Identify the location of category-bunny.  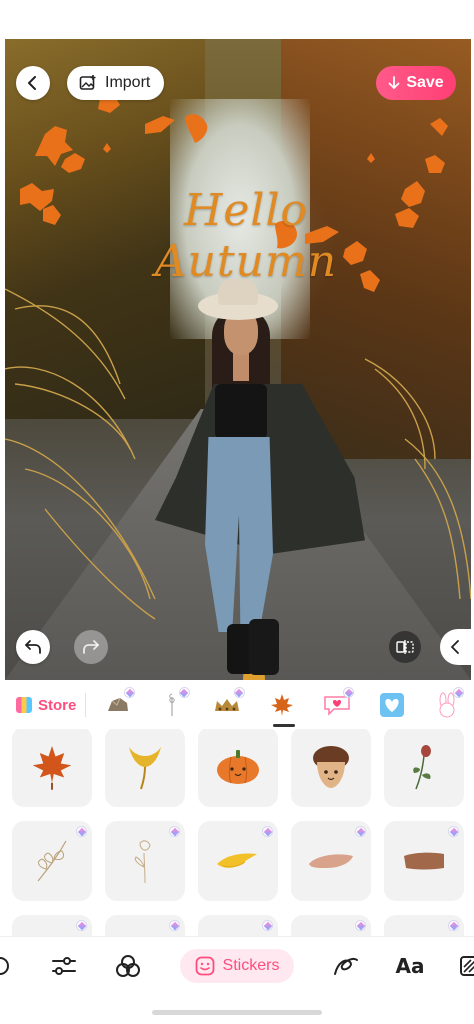
(446, 705).